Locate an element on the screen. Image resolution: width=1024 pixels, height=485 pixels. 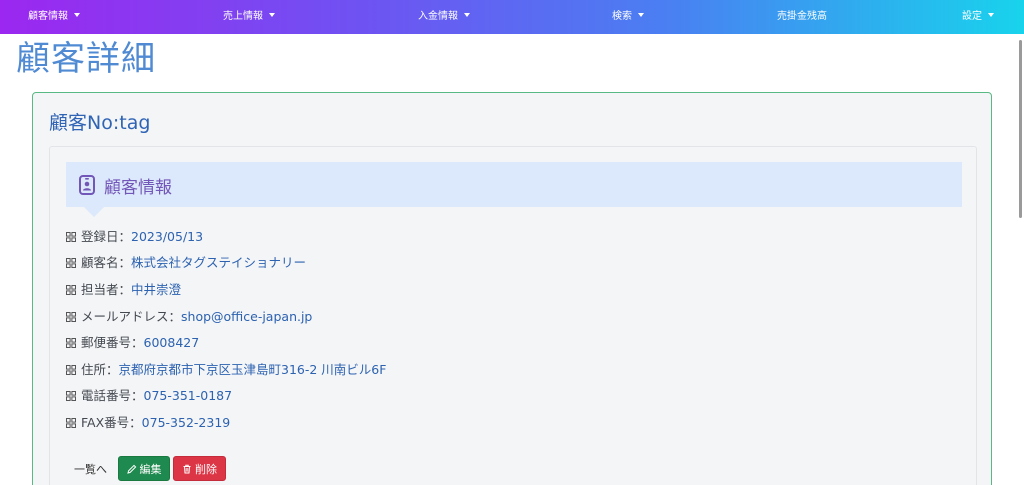
nav-label: 検索 is located at coordinates (622, 16).